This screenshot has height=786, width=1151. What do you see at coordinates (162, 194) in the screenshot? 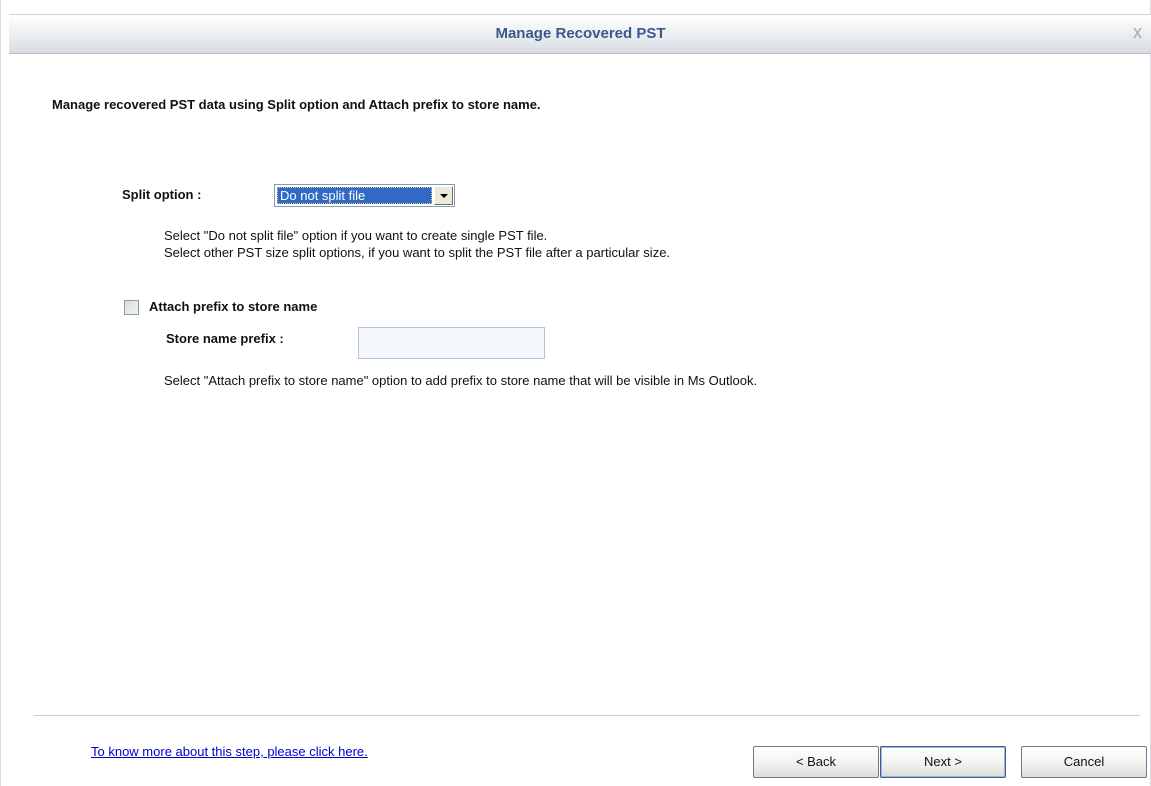
I see `split-option-label: Split option :` at bounding box center [162, 194].